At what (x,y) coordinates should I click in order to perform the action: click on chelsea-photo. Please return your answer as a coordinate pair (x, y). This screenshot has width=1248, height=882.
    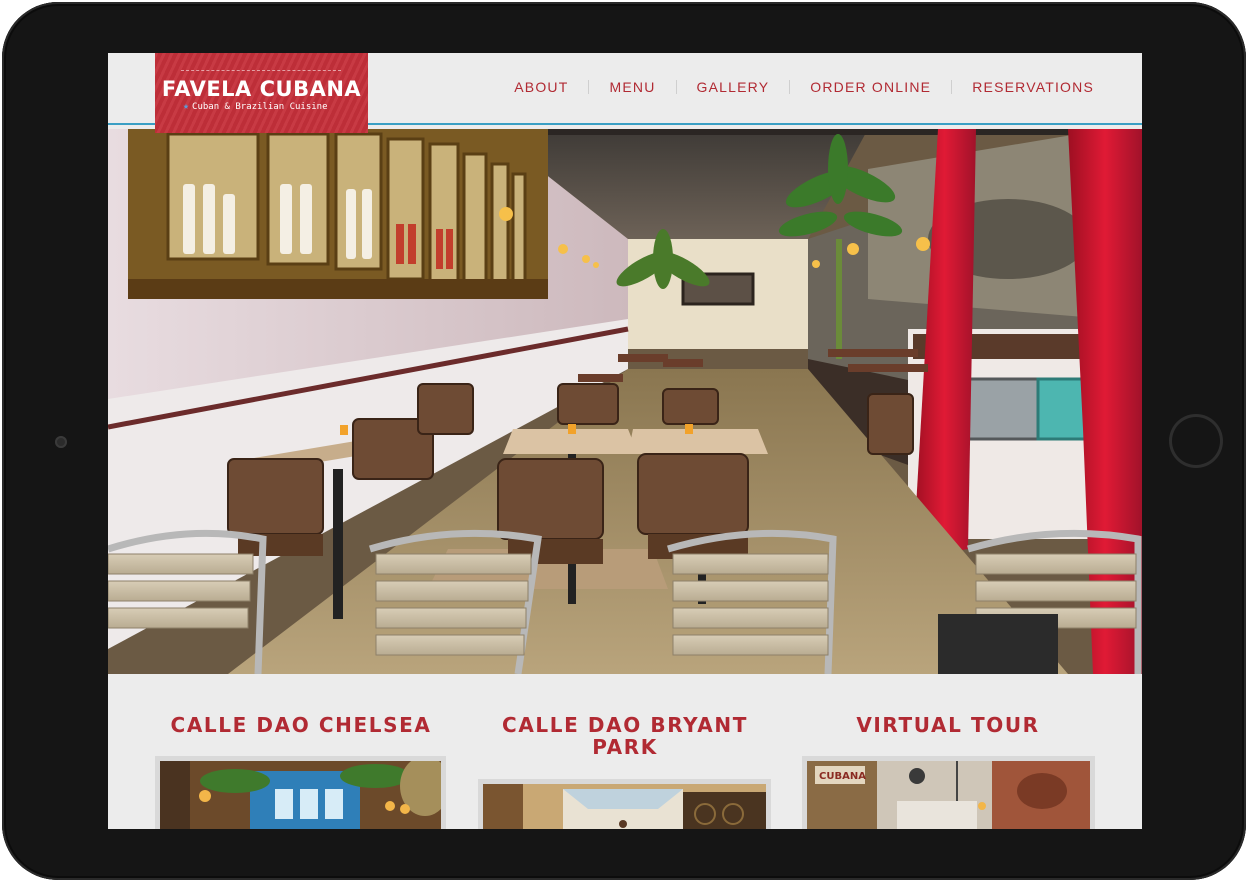
    Looking at the image, I should click on (300, 795).